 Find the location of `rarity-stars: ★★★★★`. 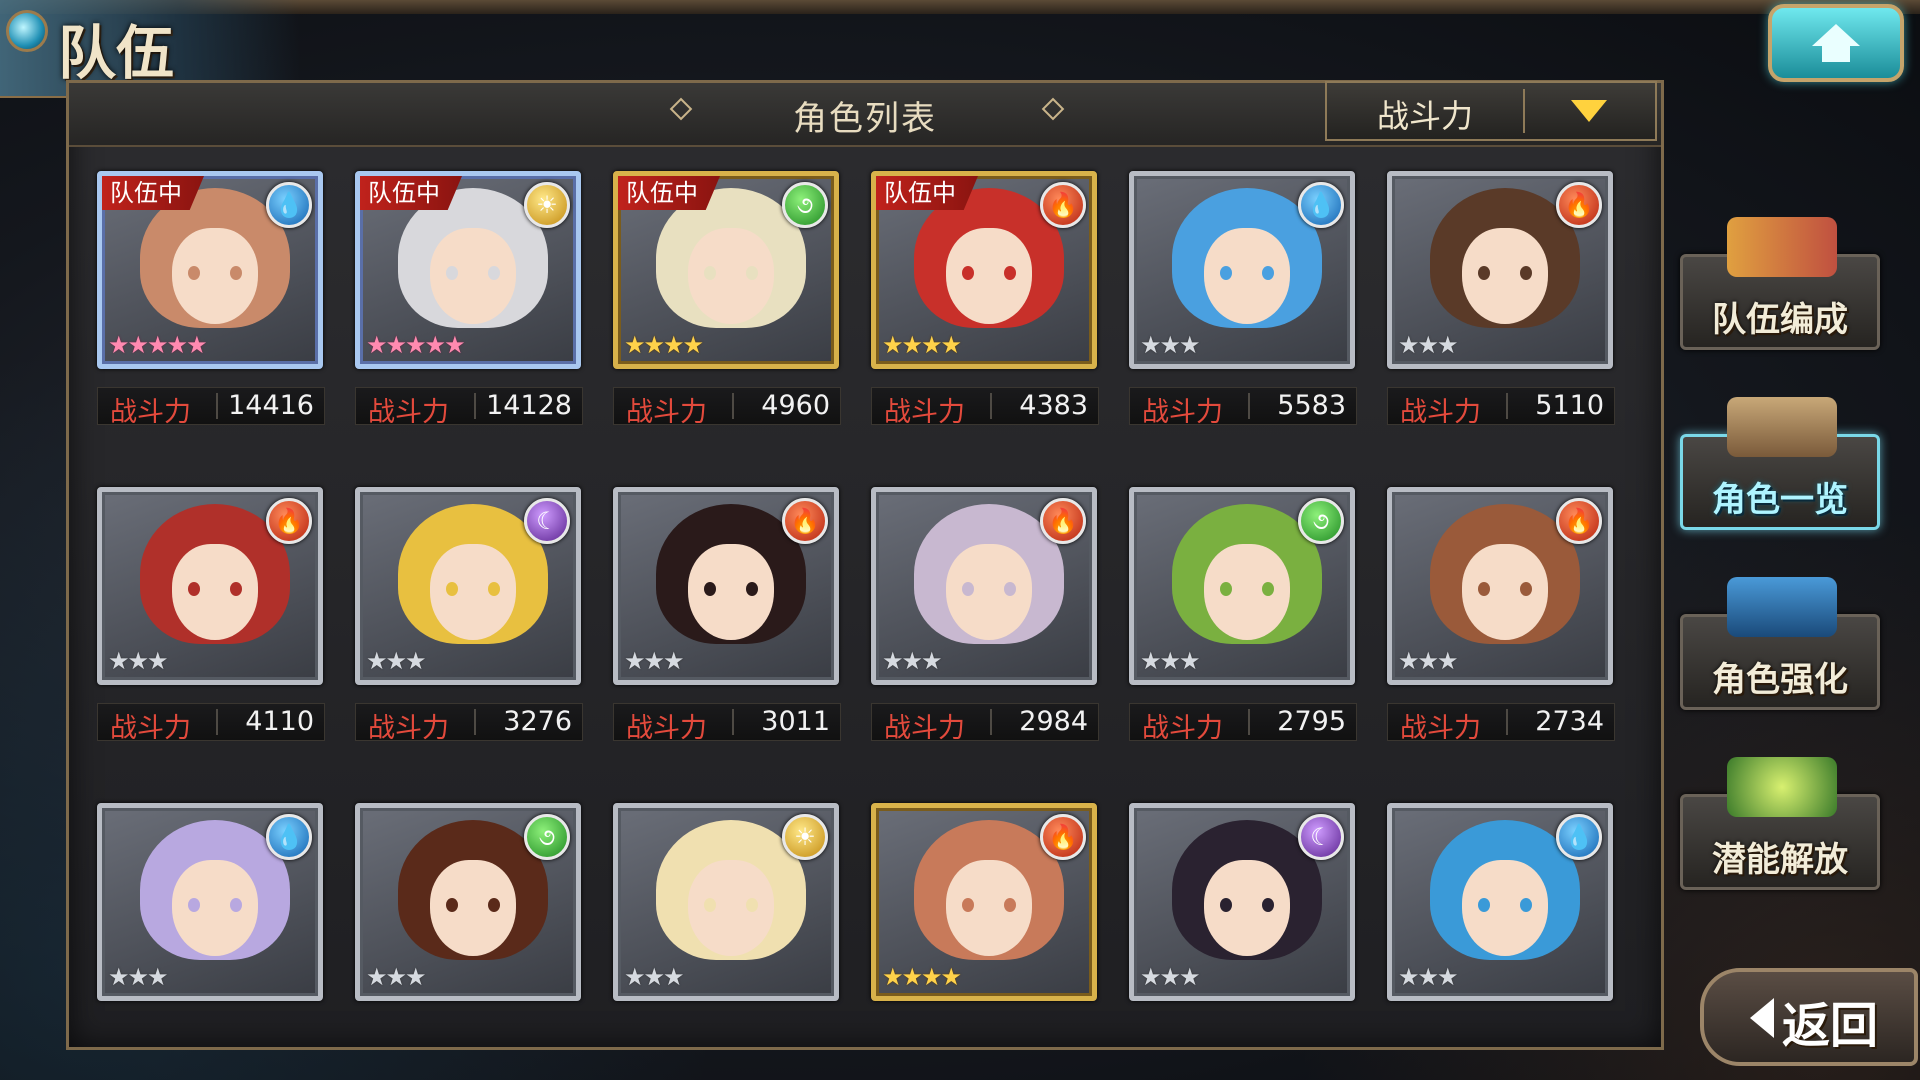

rarity-stars: ★★★★★ is located at coordinates (158, 345).